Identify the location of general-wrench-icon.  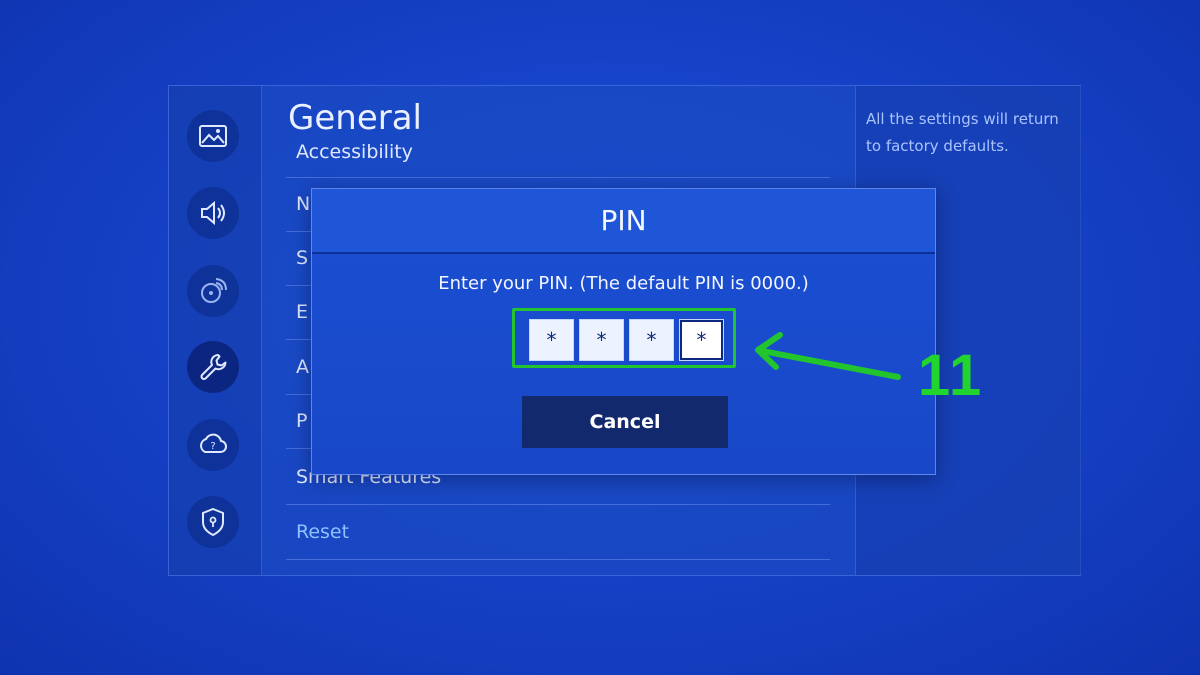
(213, 367).